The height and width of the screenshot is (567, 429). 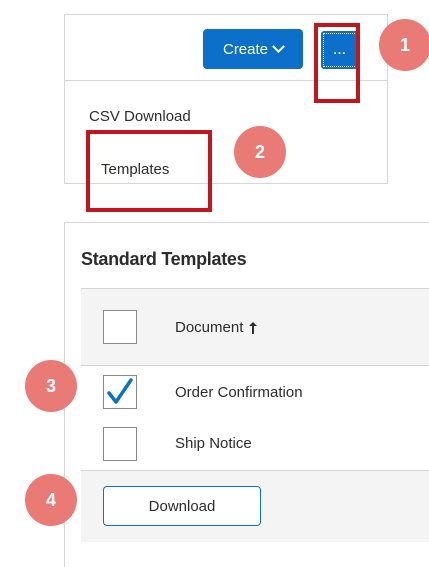 I want to click on select-all-checkbox, so click(x=120, y=327).